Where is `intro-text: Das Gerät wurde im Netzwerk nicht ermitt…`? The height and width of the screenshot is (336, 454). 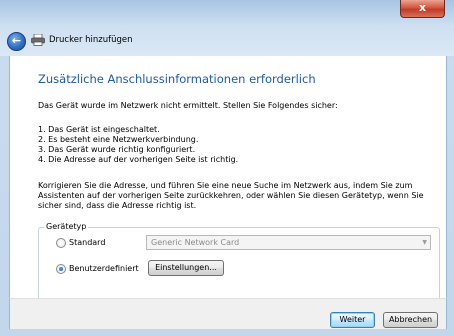 intro-text: Das Gerät wurde im Netzwerk nicht ermitt… is located at coordinates (188, 105).